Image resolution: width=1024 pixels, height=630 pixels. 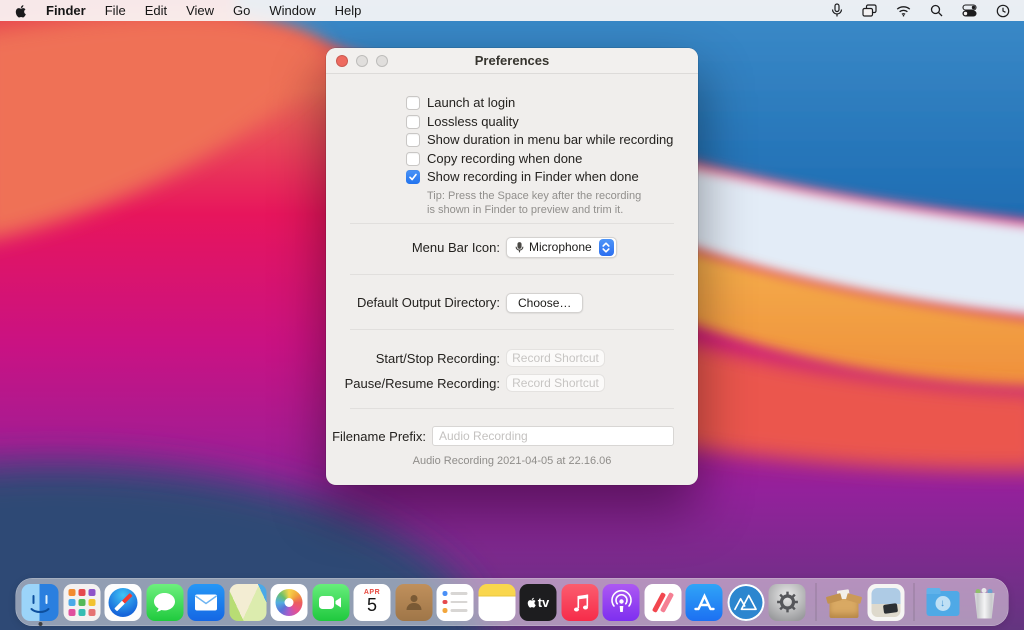 What do you see at coordinates (40, 604) in the screenshot?
I see `dock-icon-finder` at bounding box center [40, 604].